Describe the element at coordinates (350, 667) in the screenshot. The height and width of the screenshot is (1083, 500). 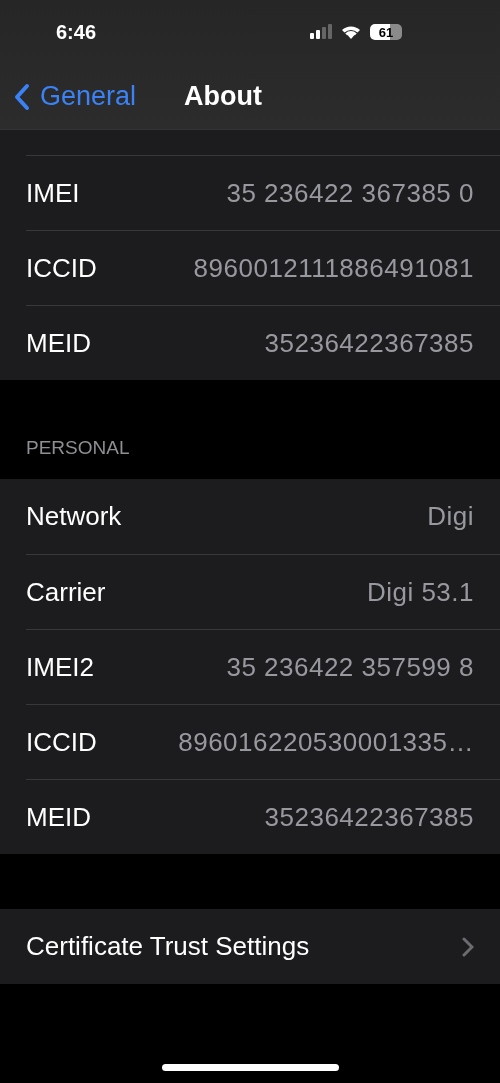
I see `row-value: 35 236422 357599 8` at that location.